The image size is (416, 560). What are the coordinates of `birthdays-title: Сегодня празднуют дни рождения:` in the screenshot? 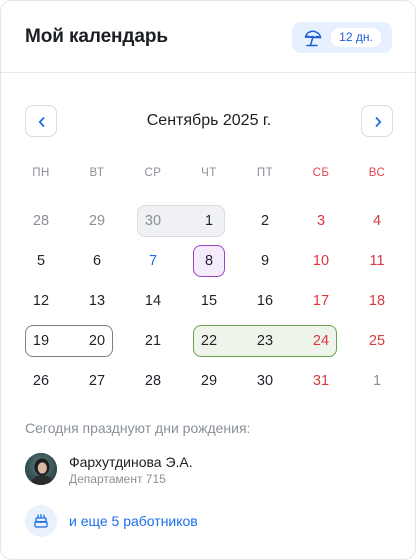 It's located at (138, 428).